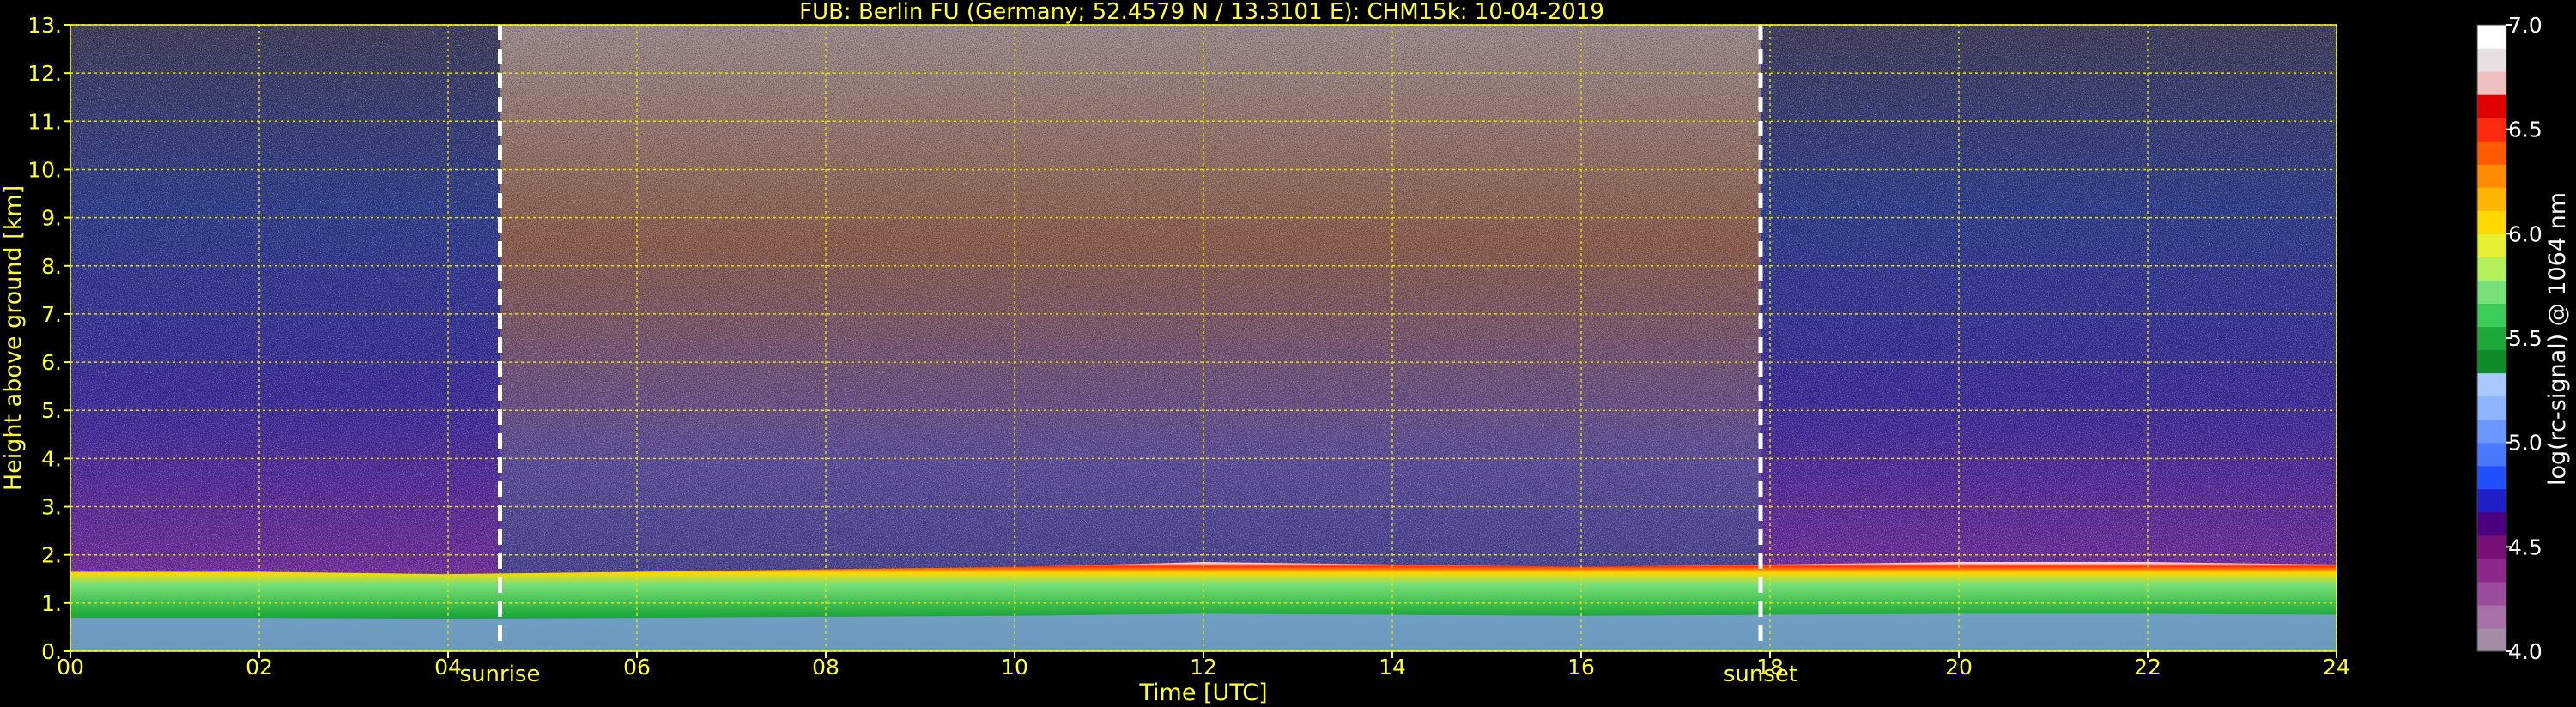 This screenshot has width=2576, height=707. Describe the element at coordinates (51, 603) in the screenshot. I see `y-tick-label: 1.` at that location.